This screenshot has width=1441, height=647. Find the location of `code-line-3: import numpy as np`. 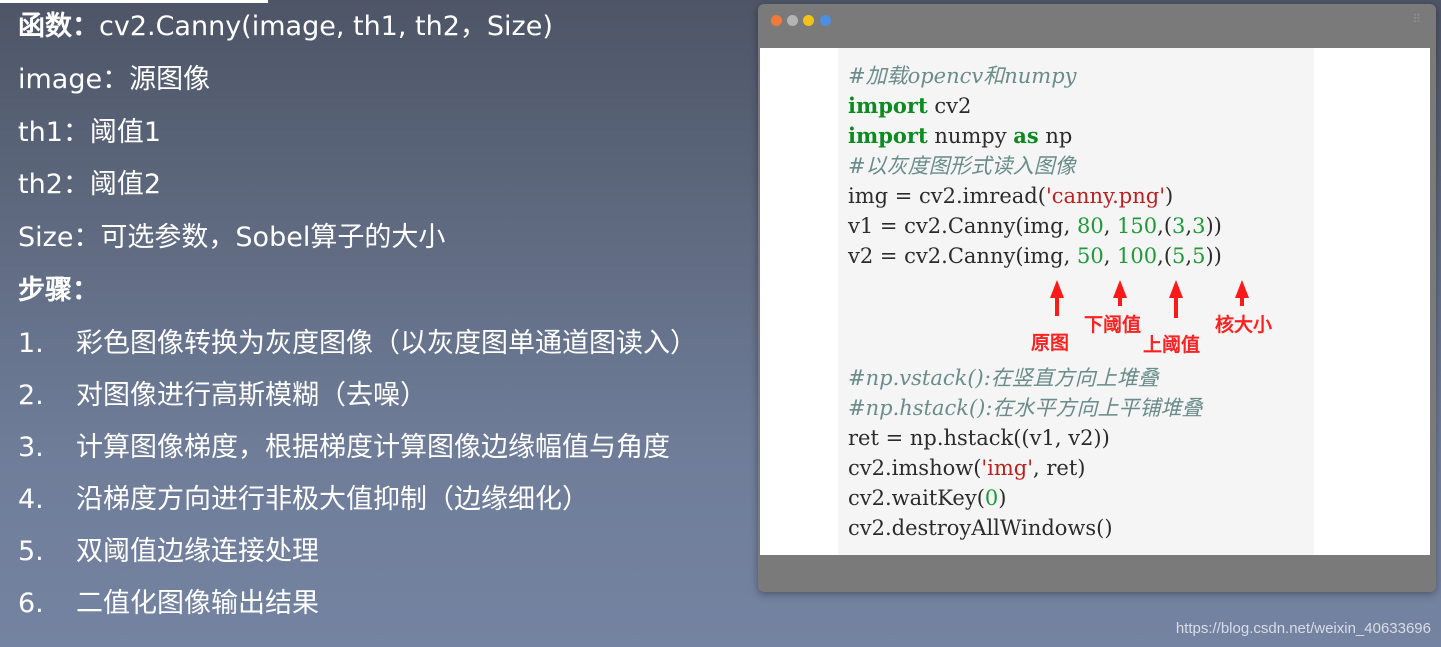

code-line-3: import numpy as np is located at coordinates (960, 135).